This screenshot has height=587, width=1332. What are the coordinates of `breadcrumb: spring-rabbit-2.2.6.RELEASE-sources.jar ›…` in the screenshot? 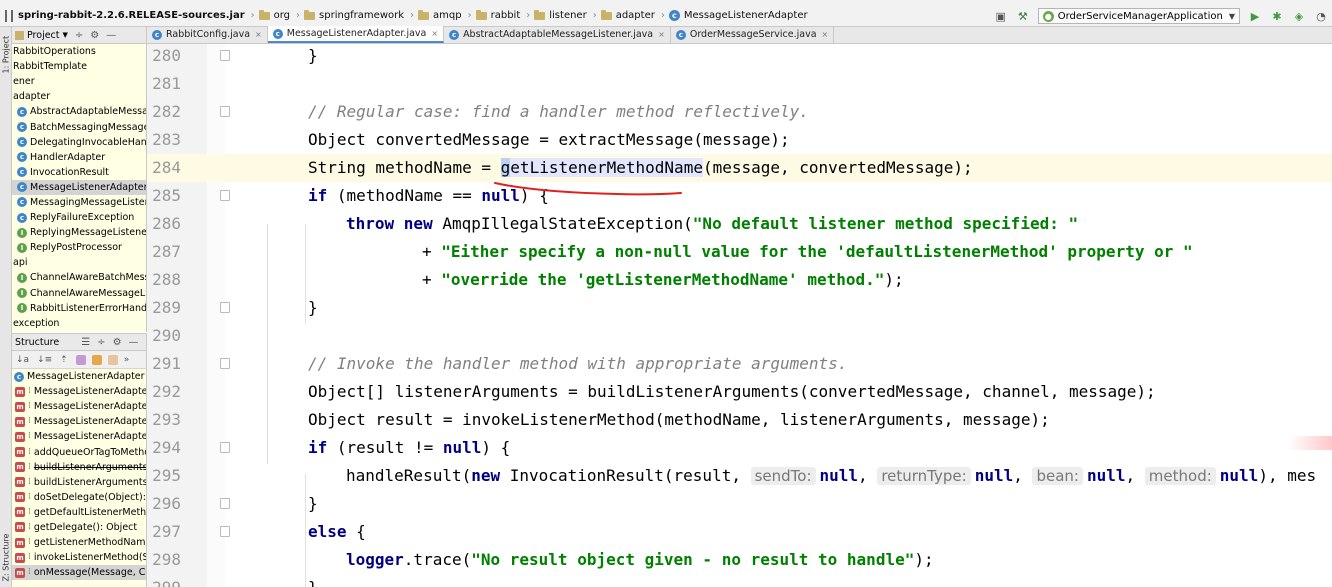 It's located at (415, 15).